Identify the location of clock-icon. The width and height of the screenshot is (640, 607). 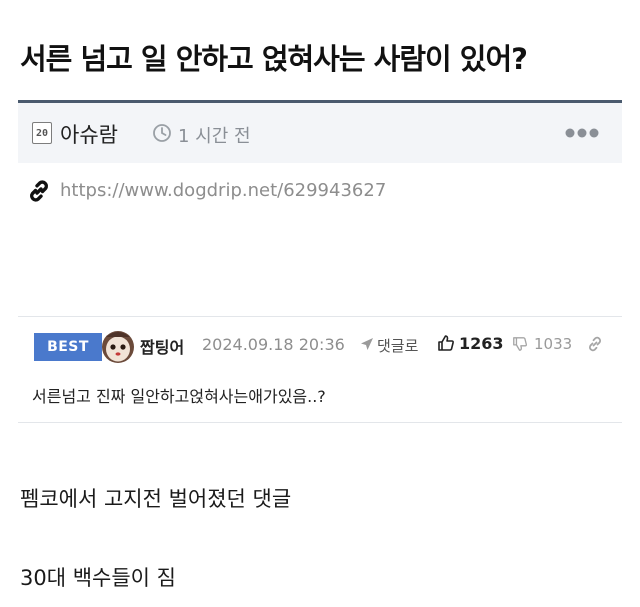
(162, 133).